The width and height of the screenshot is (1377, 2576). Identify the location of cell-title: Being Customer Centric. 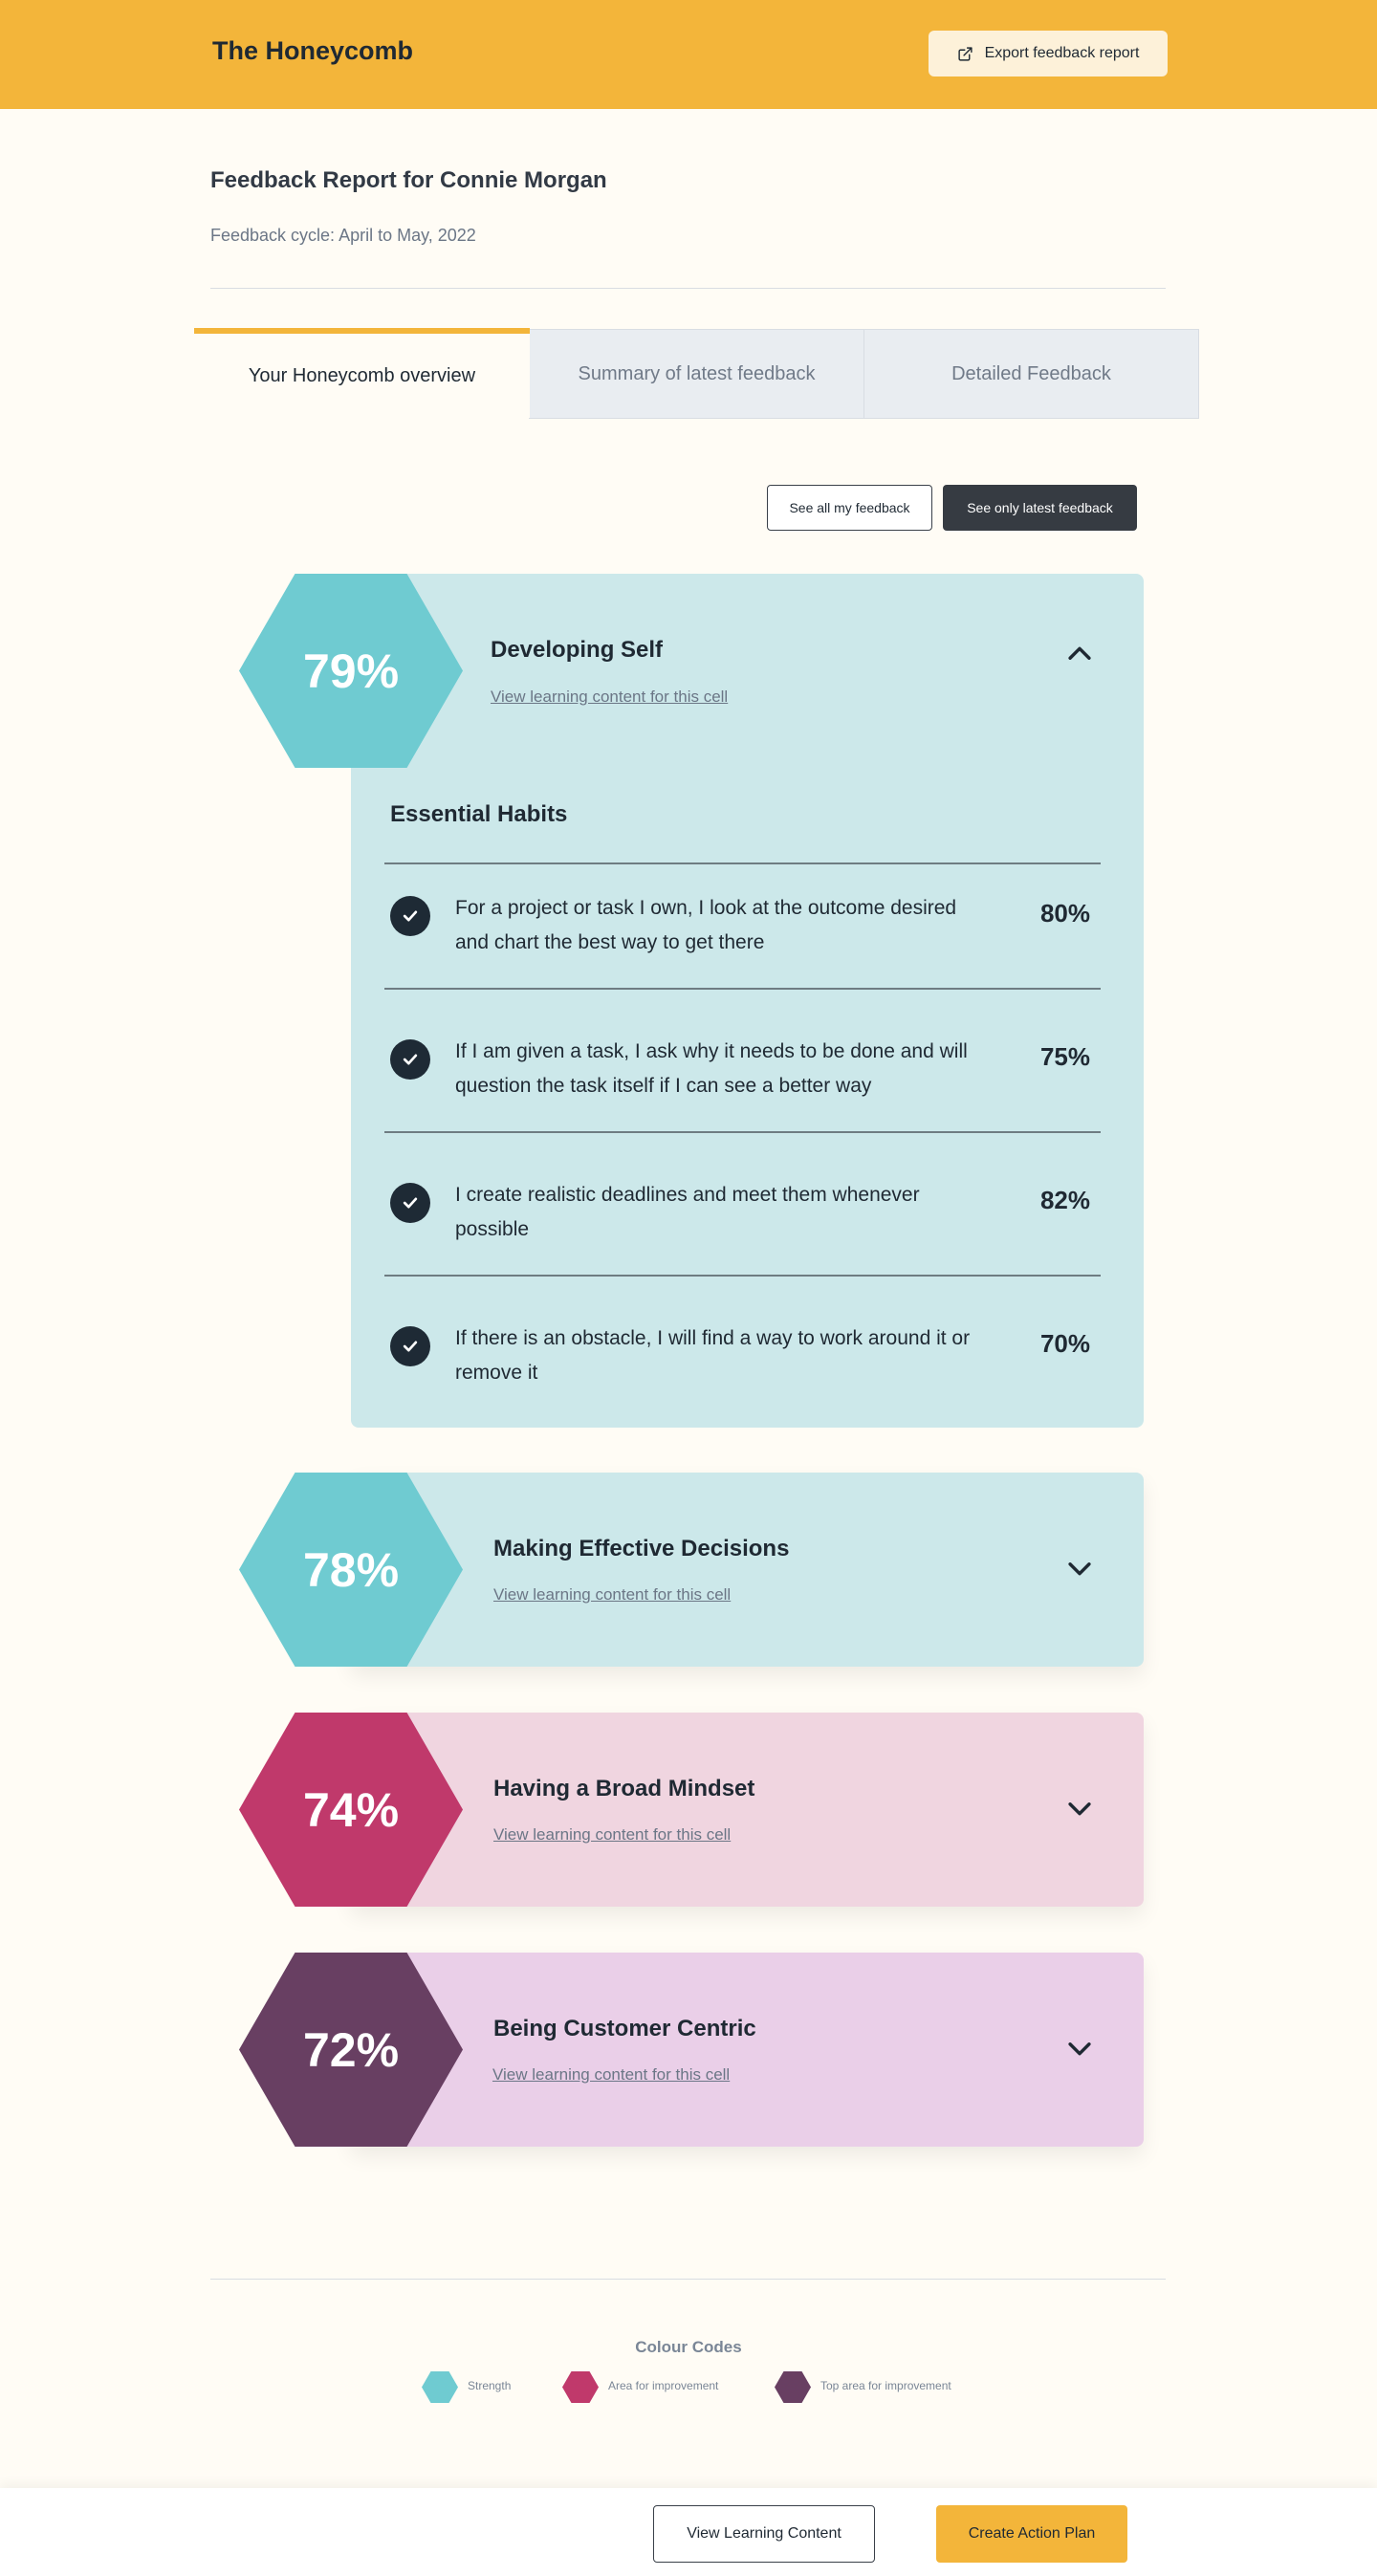
(624, 2028).